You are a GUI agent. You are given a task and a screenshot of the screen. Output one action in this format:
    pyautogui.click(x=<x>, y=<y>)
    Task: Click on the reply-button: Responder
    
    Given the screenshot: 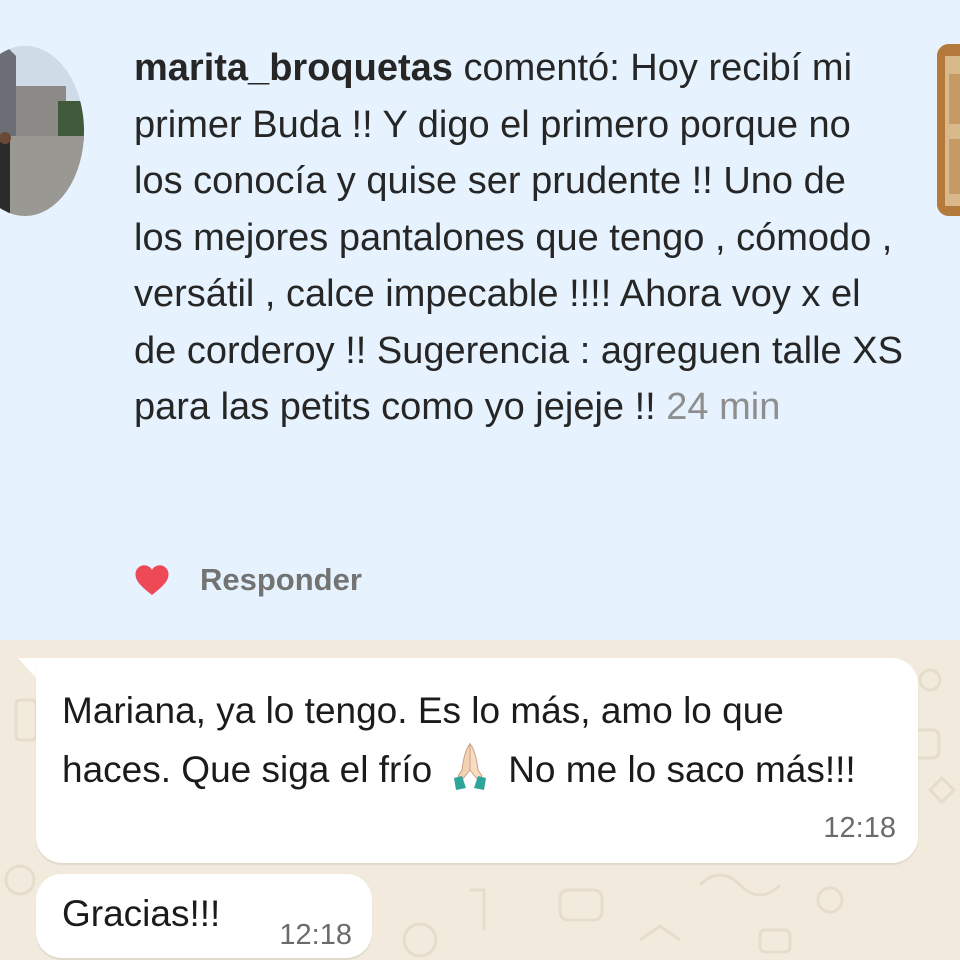 What is the action you would take?
    pyautogui.click(x=281, y=580)
    